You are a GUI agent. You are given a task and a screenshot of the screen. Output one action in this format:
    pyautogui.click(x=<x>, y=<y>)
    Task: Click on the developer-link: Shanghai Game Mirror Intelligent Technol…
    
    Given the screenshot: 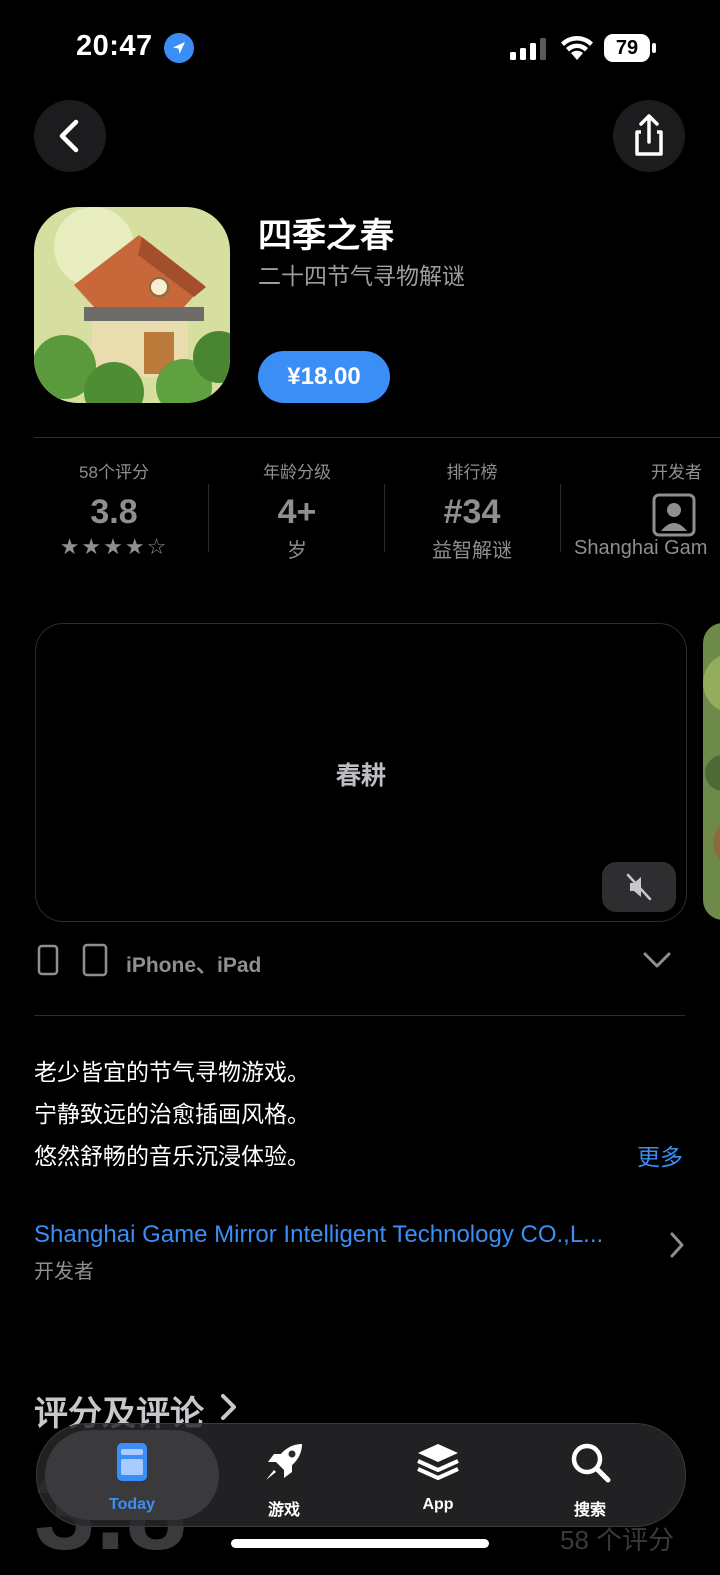 What is the action you would take?
    pyautogui.click(x=339, y=1235)
    